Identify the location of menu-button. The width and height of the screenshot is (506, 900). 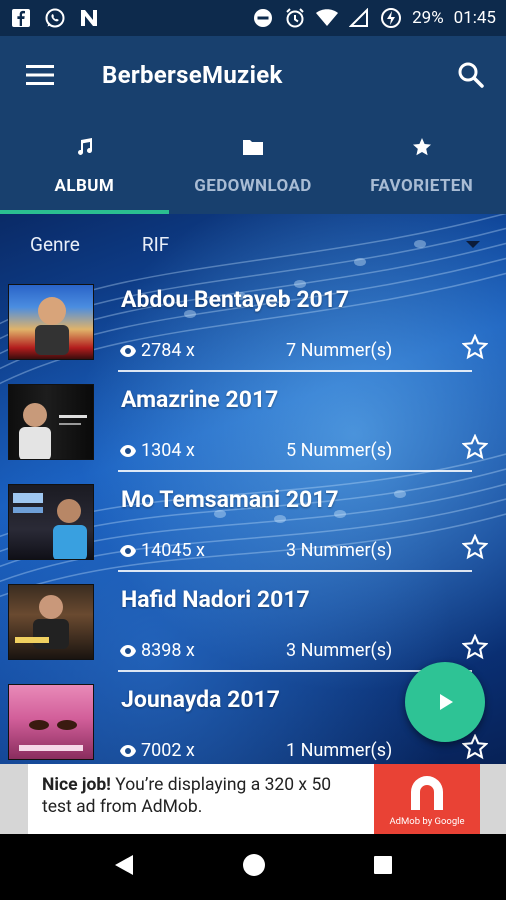
(40, 75).